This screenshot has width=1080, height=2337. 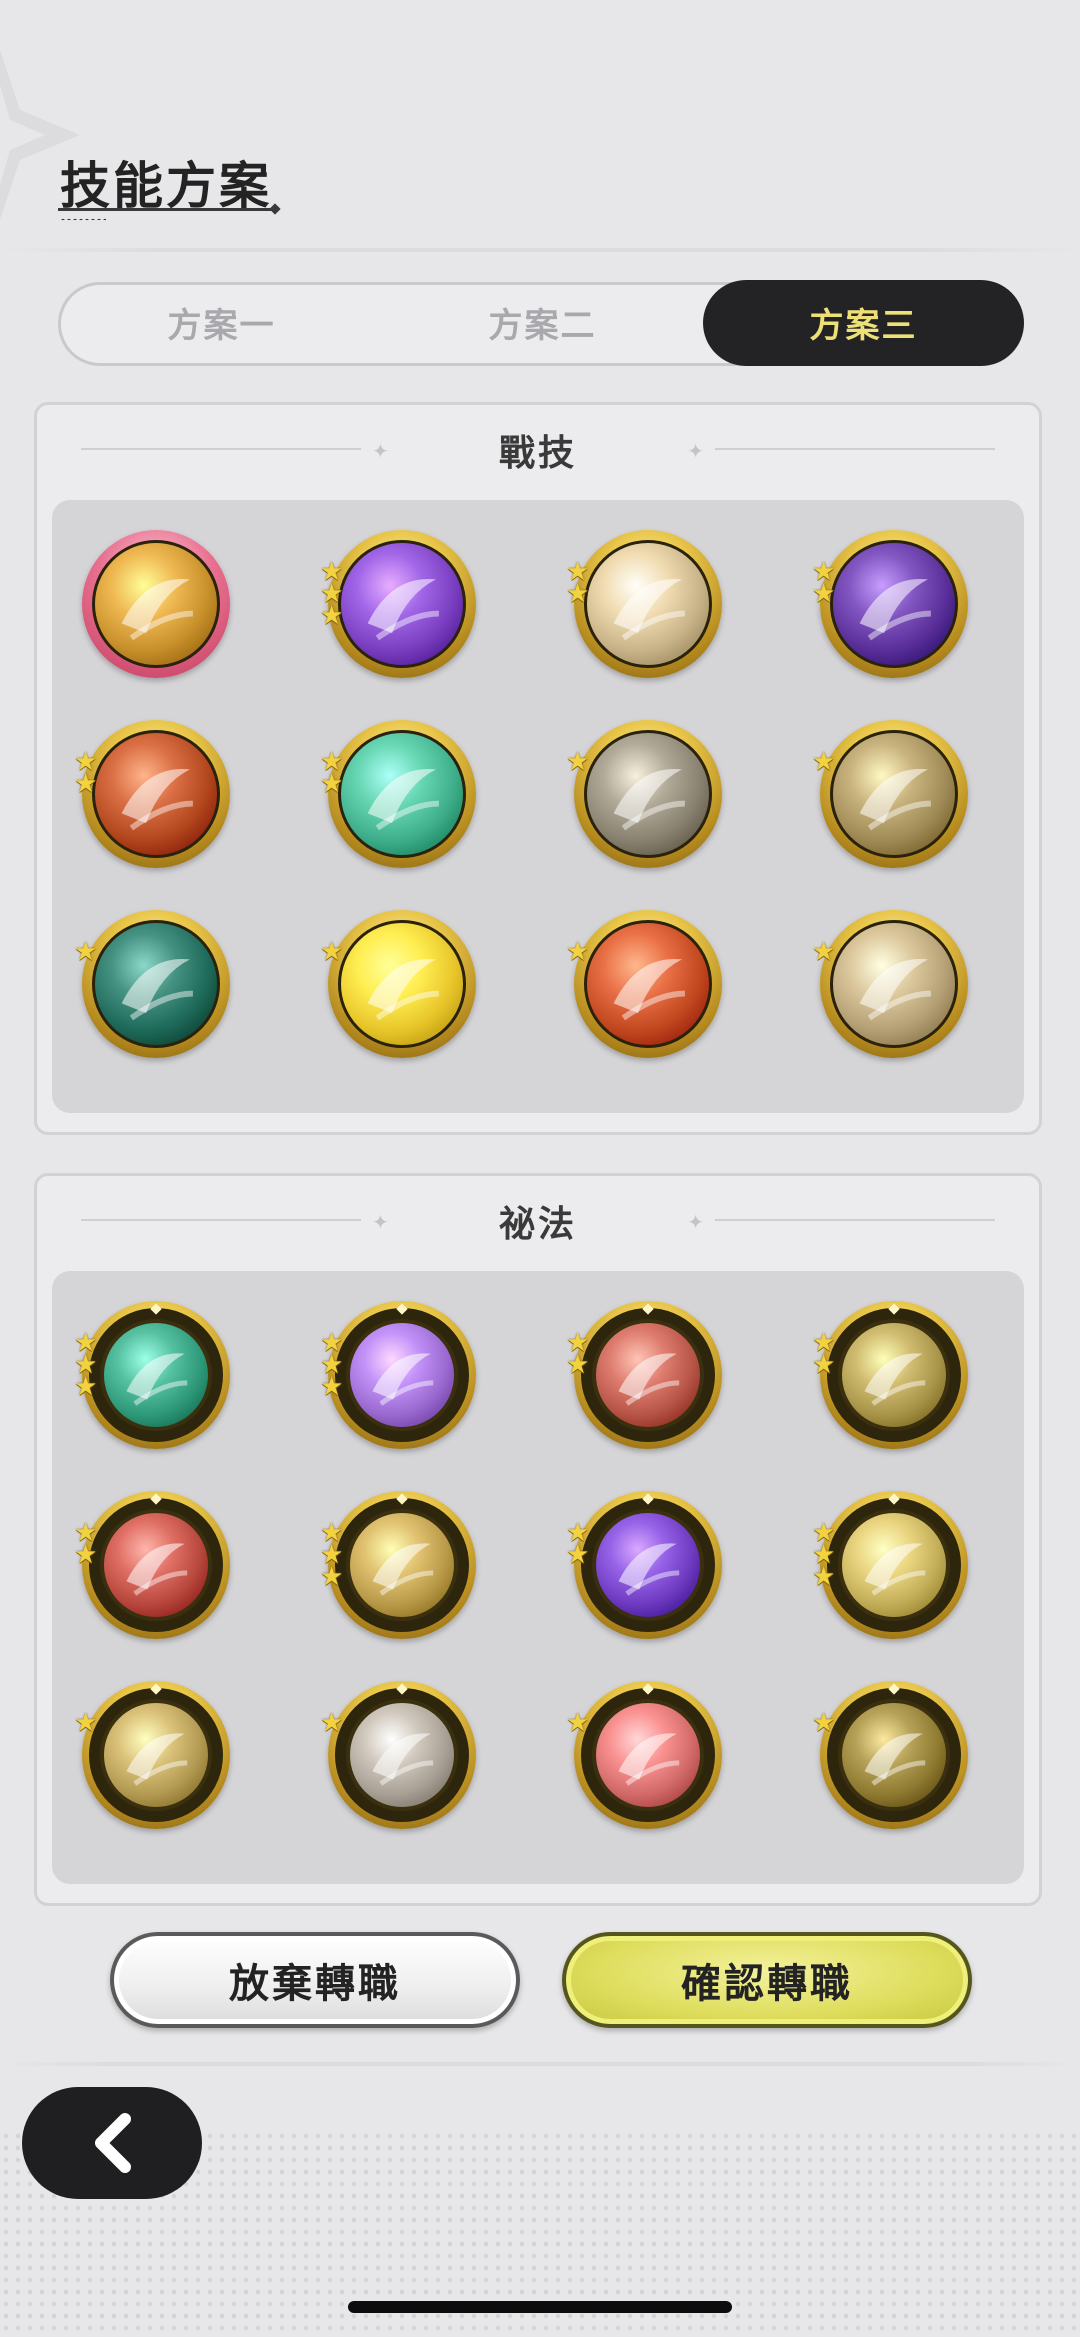 I want to click on golden-spark-rune-icon: ★, so click(x=890, y=1755).